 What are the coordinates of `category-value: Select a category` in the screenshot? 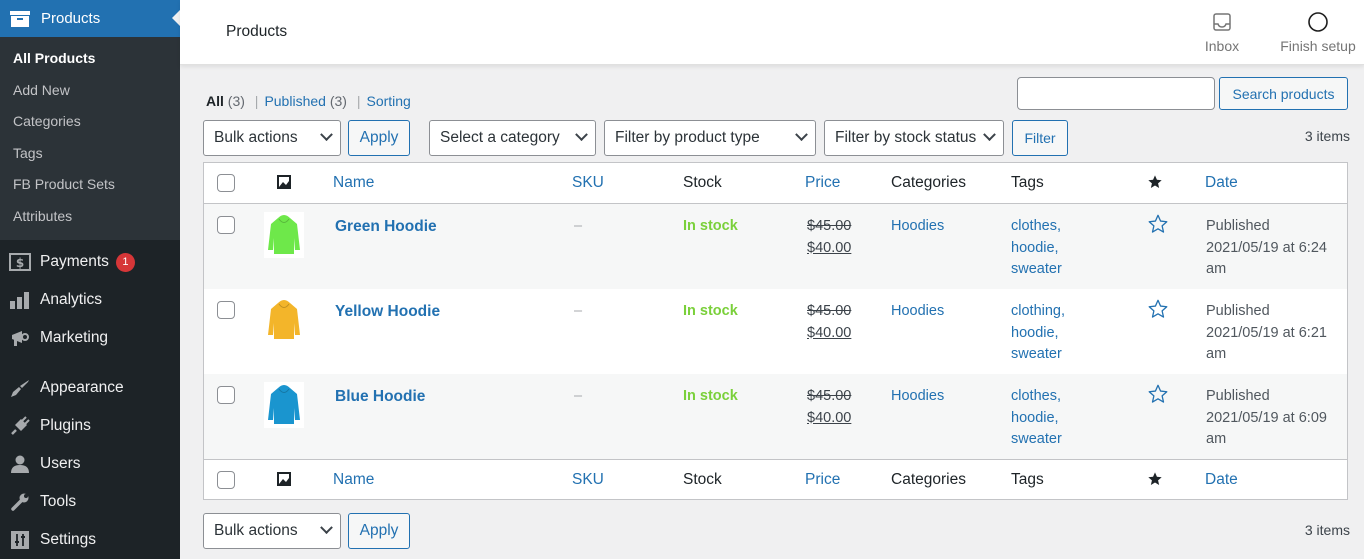 It's located at (500, 137).